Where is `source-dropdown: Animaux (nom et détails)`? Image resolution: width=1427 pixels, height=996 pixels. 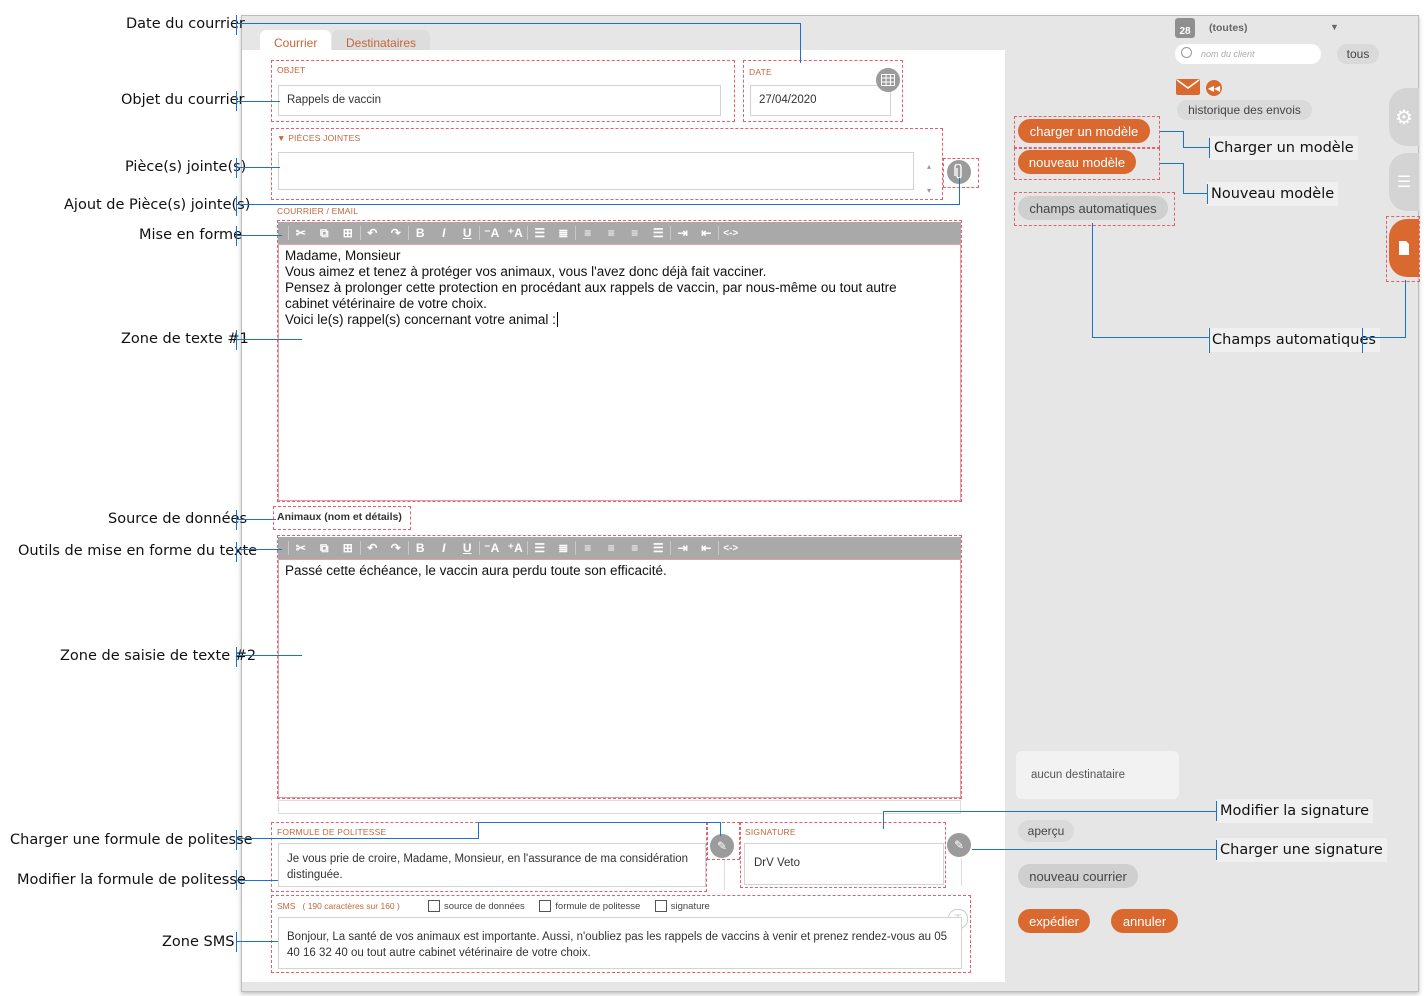
source-dropdown: Animaux (nom et détails) is located at coordinates (339, 517).